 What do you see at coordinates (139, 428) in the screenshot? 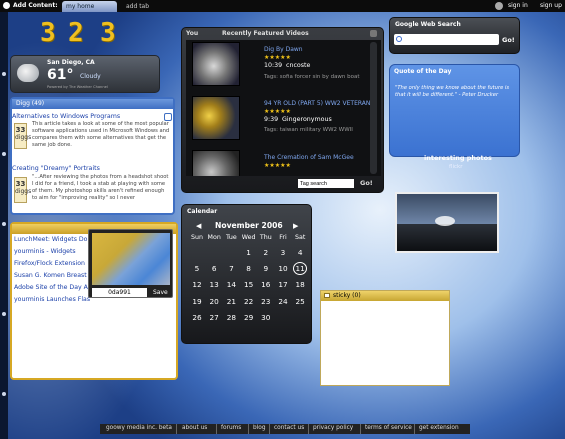
I see `footer-link: goowy media inc. beta` at bounding box center [139, 428].